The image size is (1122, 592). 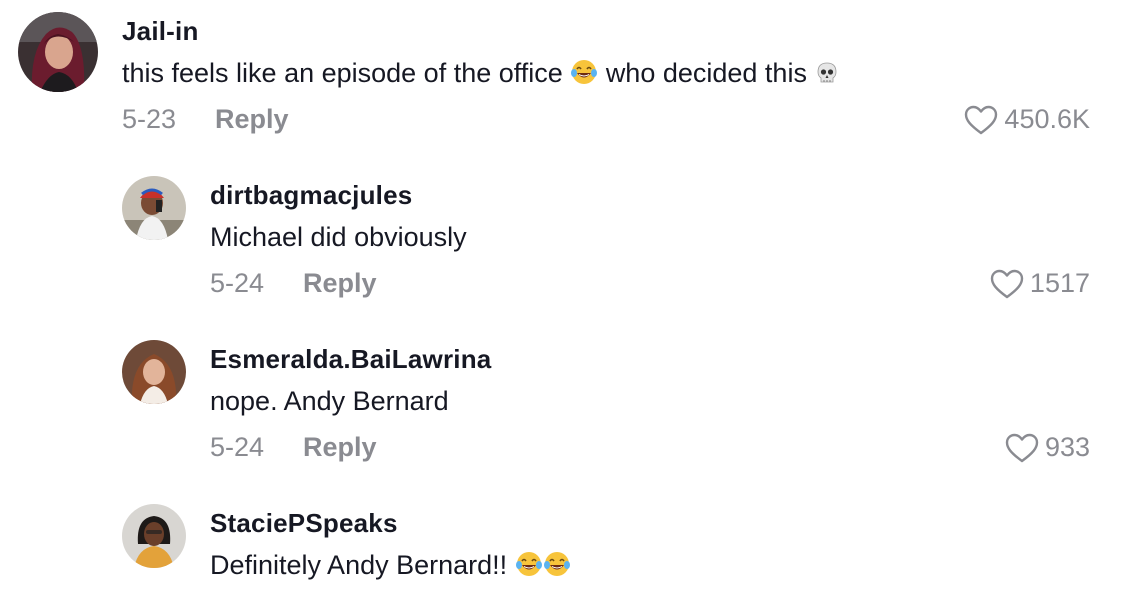 What do you see at coordinates (1067, 447) in the screenshot?
I see `like-count: 933` at bounding box center [1067, 447].